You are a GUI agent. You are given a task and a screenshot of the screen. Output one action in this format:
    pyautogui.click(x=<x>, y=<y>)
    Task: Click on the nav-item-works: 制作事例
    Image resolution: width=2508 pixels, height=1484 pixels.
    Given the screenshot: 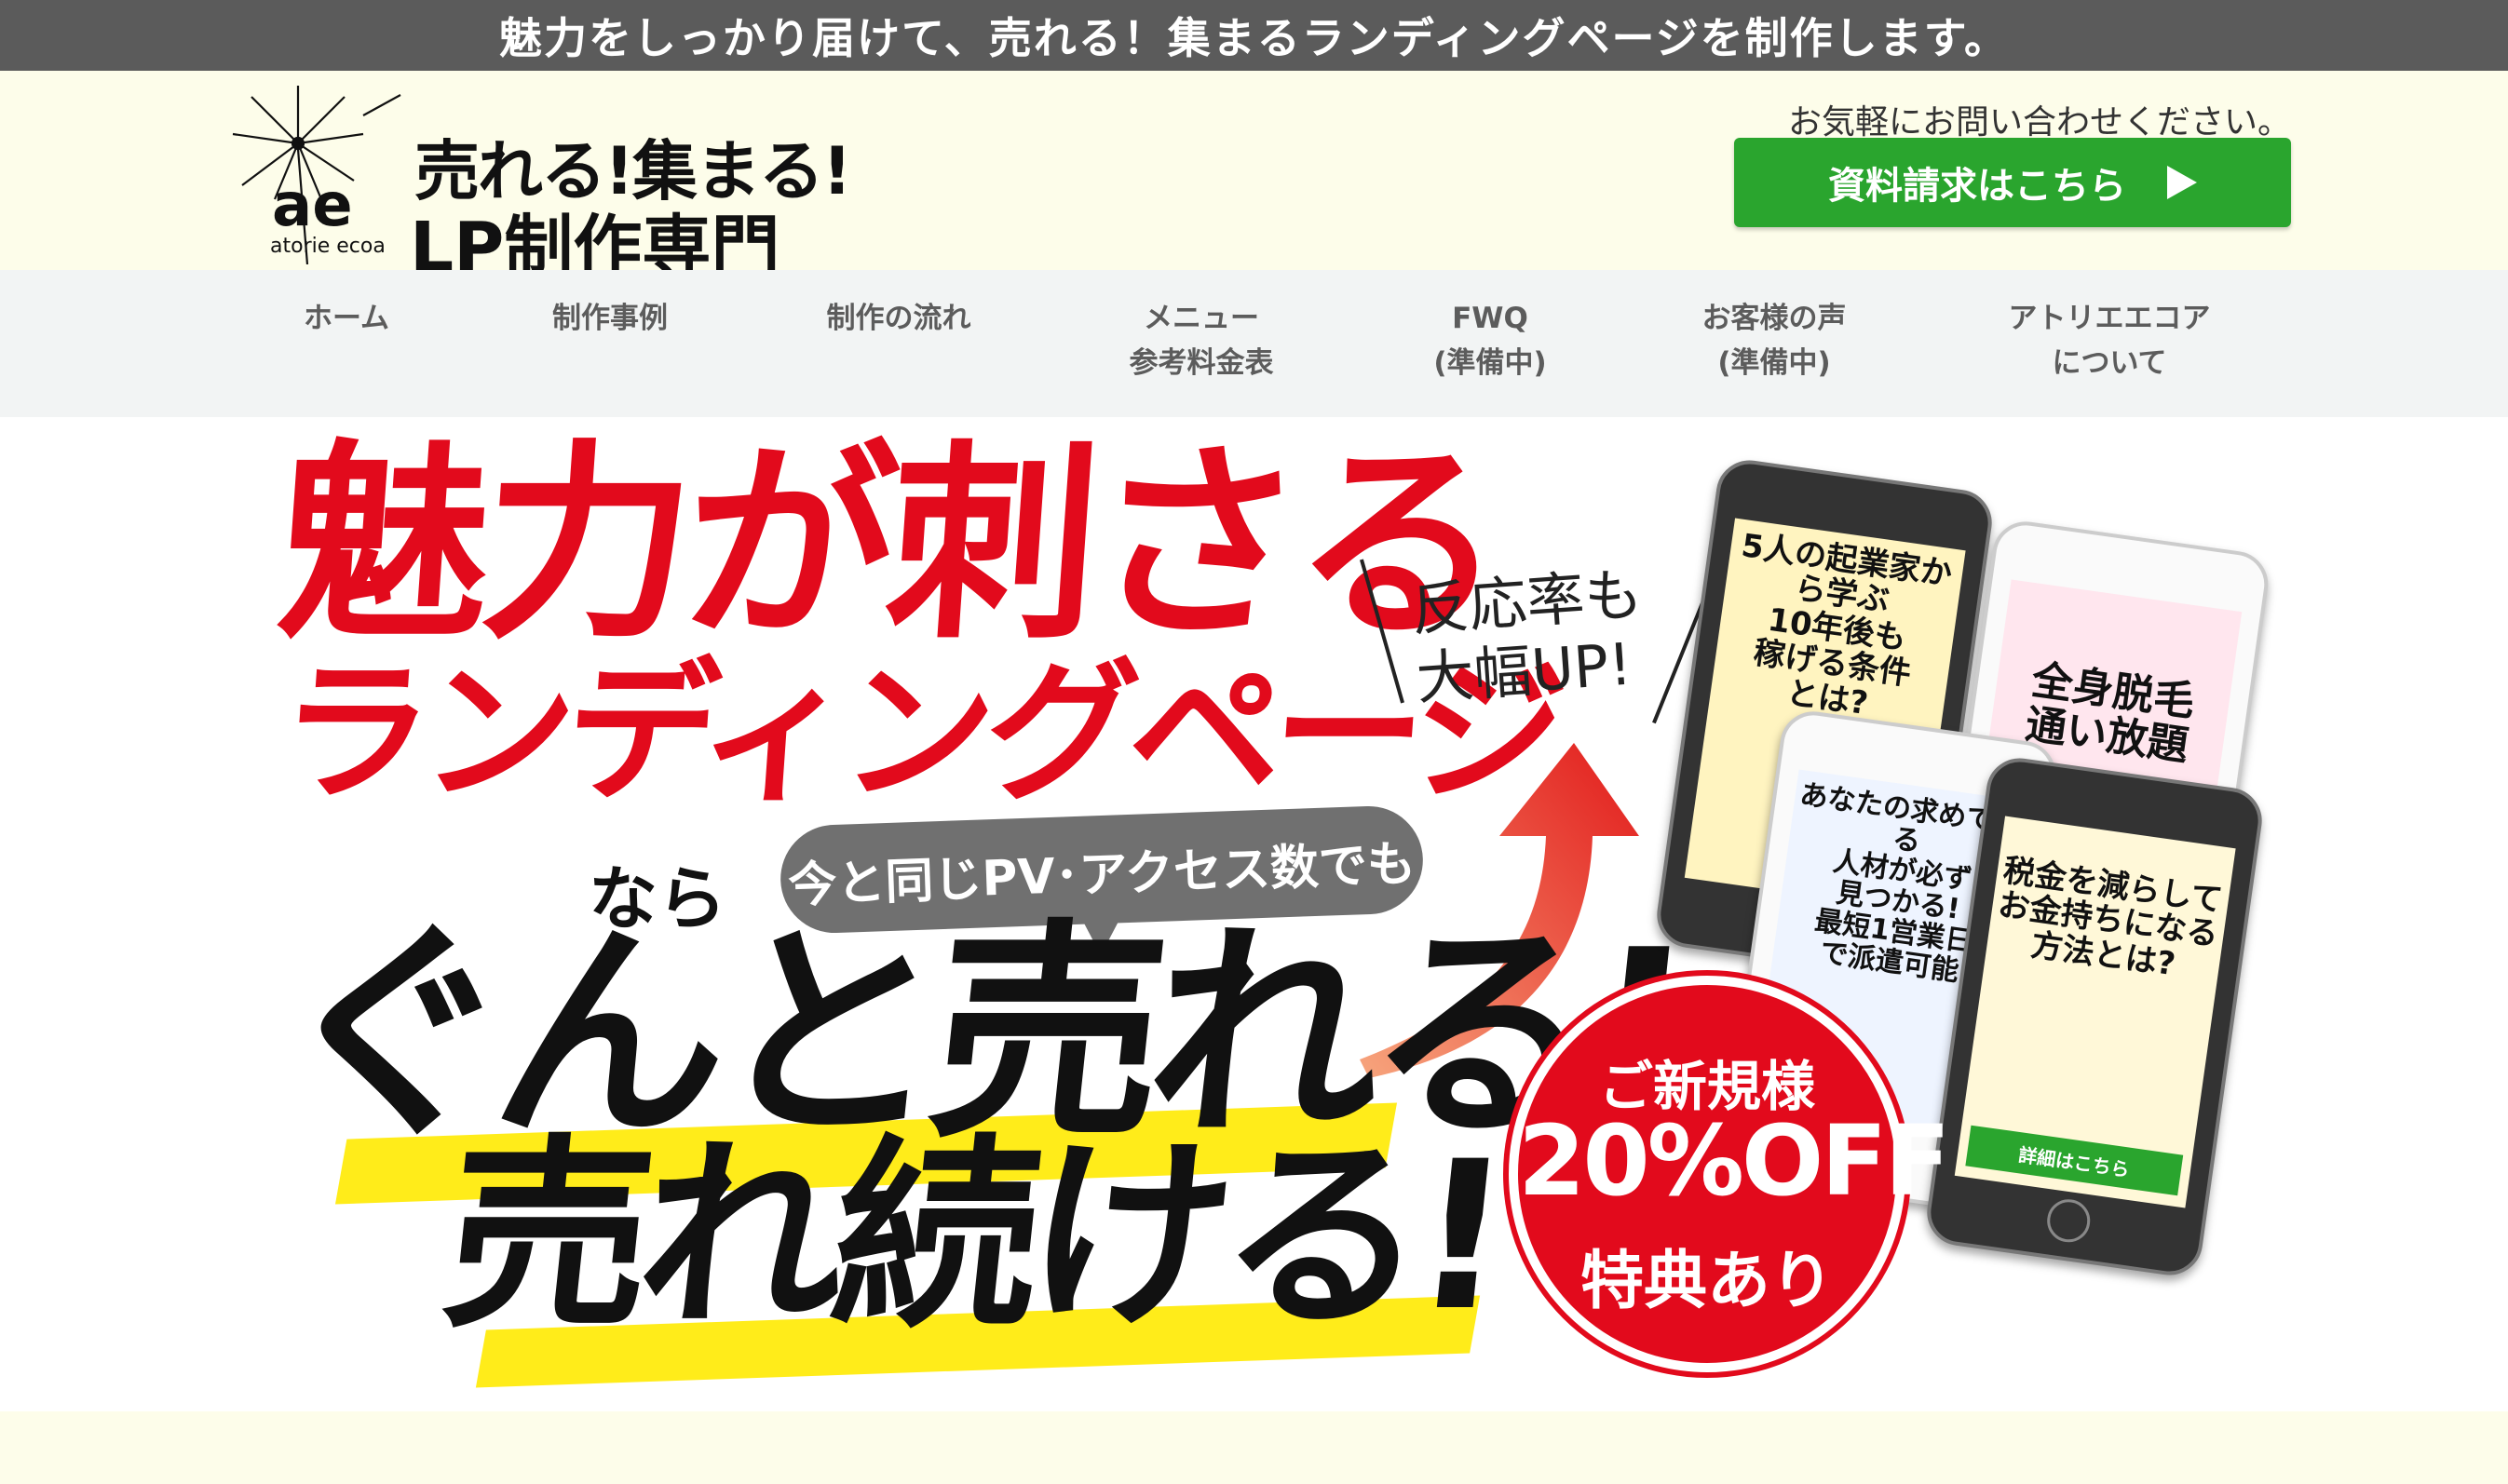 What is the action you would take?
    pyautogui.click(x=610, y=318)
    